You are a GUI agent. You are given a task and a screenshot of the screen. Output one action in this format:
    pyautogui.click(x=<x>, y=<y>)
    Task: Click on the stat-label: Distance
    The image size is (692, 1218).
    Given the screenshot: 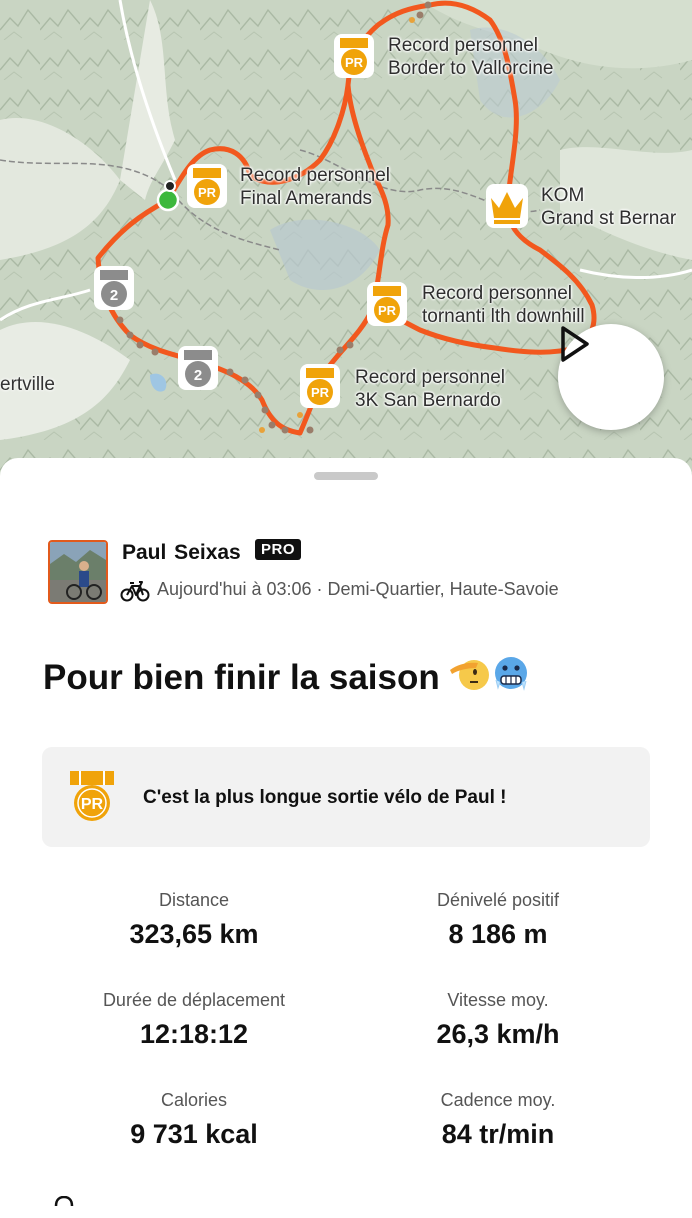 What is the action you would take?
    pyautogui.click(x=194, y=900)
    